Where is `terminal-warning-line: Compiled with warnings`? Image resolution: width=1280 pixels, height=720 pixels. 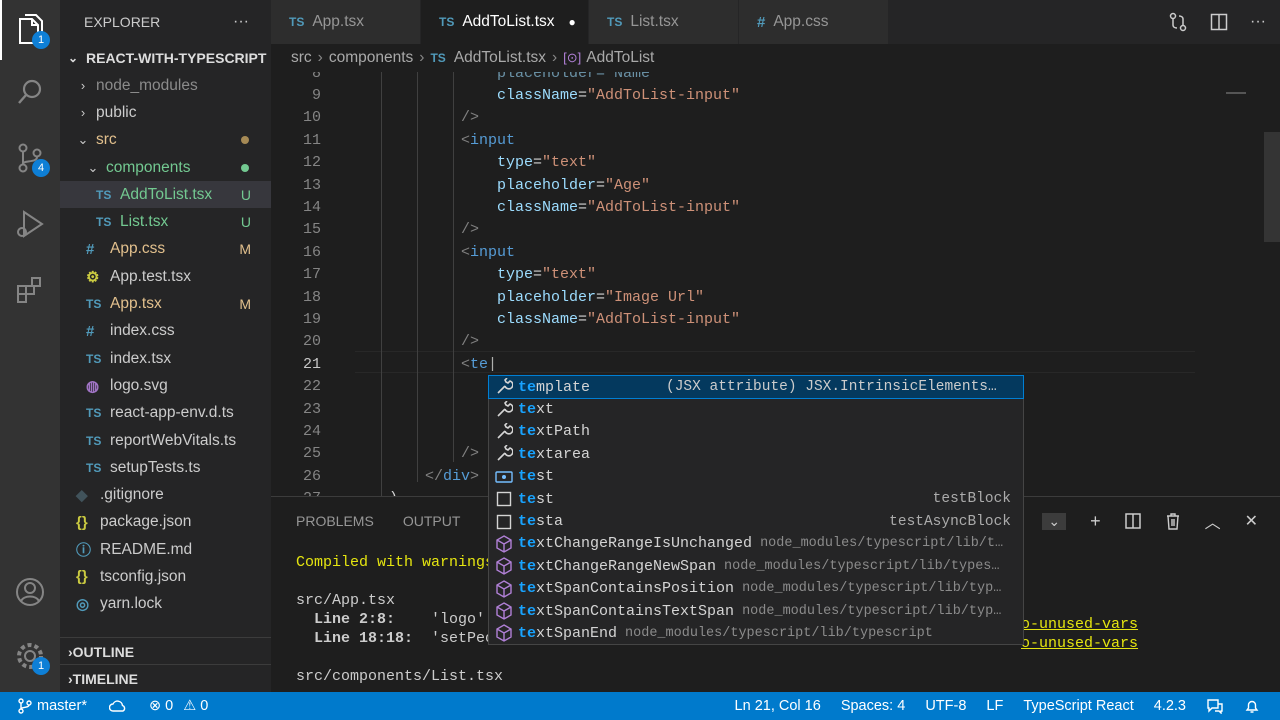
terminal-warning-line: Compiled with warnings is located at coordinates (395, 562).